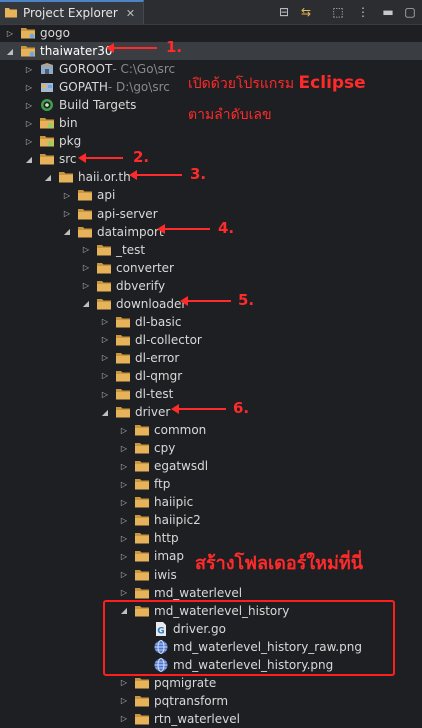  What do you see at coordinates (211, 177) in the screenshot?
I see `tree-folder-row: ◢ haii.or.th` at bounding box center [211, 177].